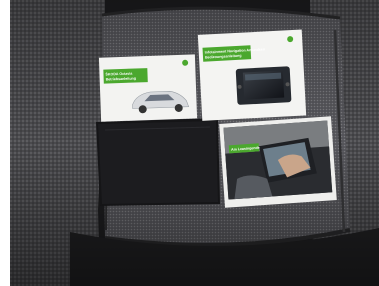 Image resolution: width=379 pixels, height=286 pixels. What do you see at coordinates (263, 85) in the screenshot?
I see `infotainment-unit-picture` at bounding box center [263, 85].